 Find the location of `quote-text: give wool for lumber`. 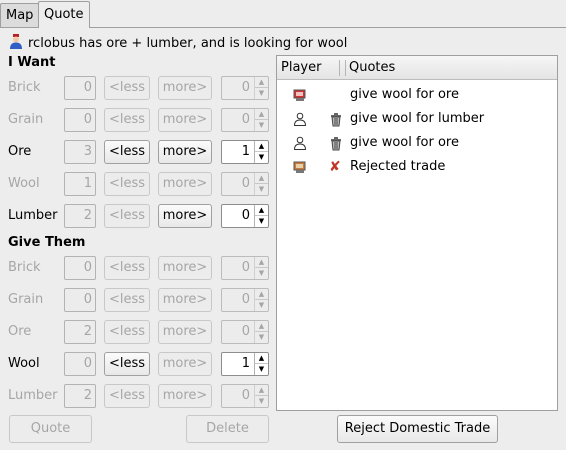

quote-text: give wool for lumber is located at coordinates (417, 118).